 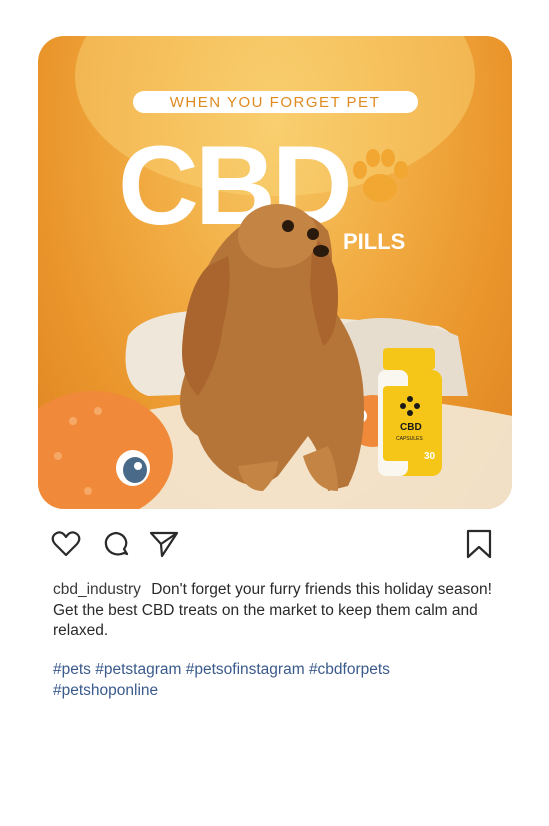 I want to click on toy-fish-left, so click(x=105, y=450).